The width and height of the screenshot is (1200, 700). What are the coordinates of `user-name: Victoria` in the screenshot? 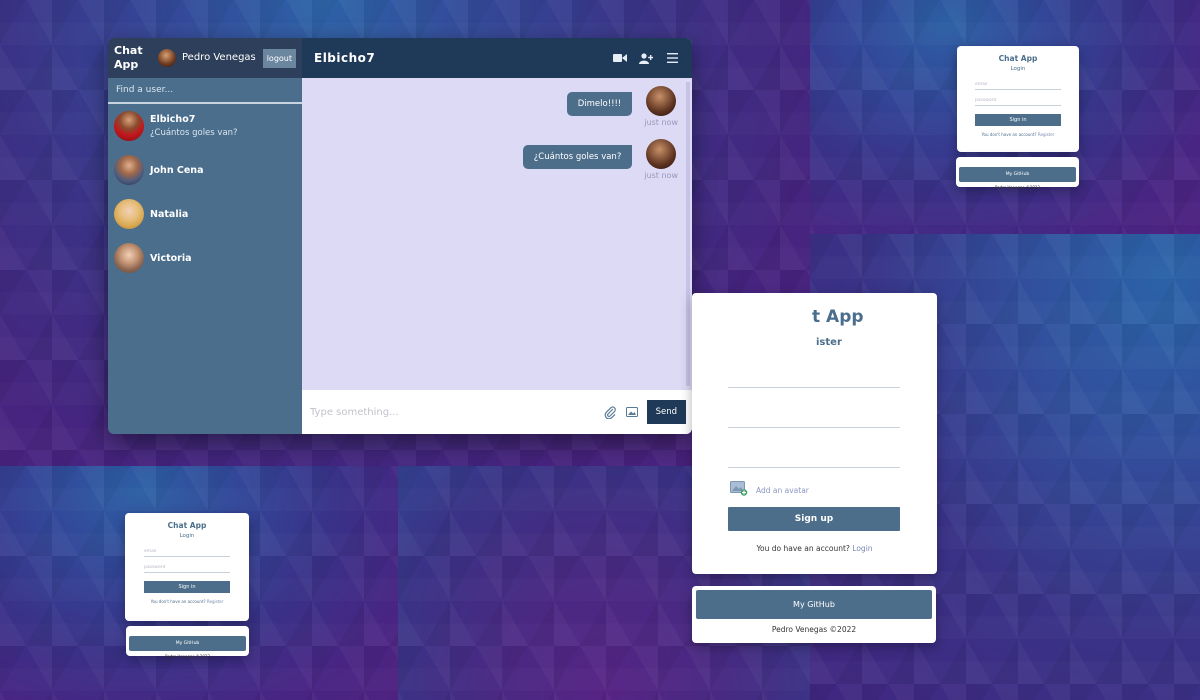 It's located at (171, 258).